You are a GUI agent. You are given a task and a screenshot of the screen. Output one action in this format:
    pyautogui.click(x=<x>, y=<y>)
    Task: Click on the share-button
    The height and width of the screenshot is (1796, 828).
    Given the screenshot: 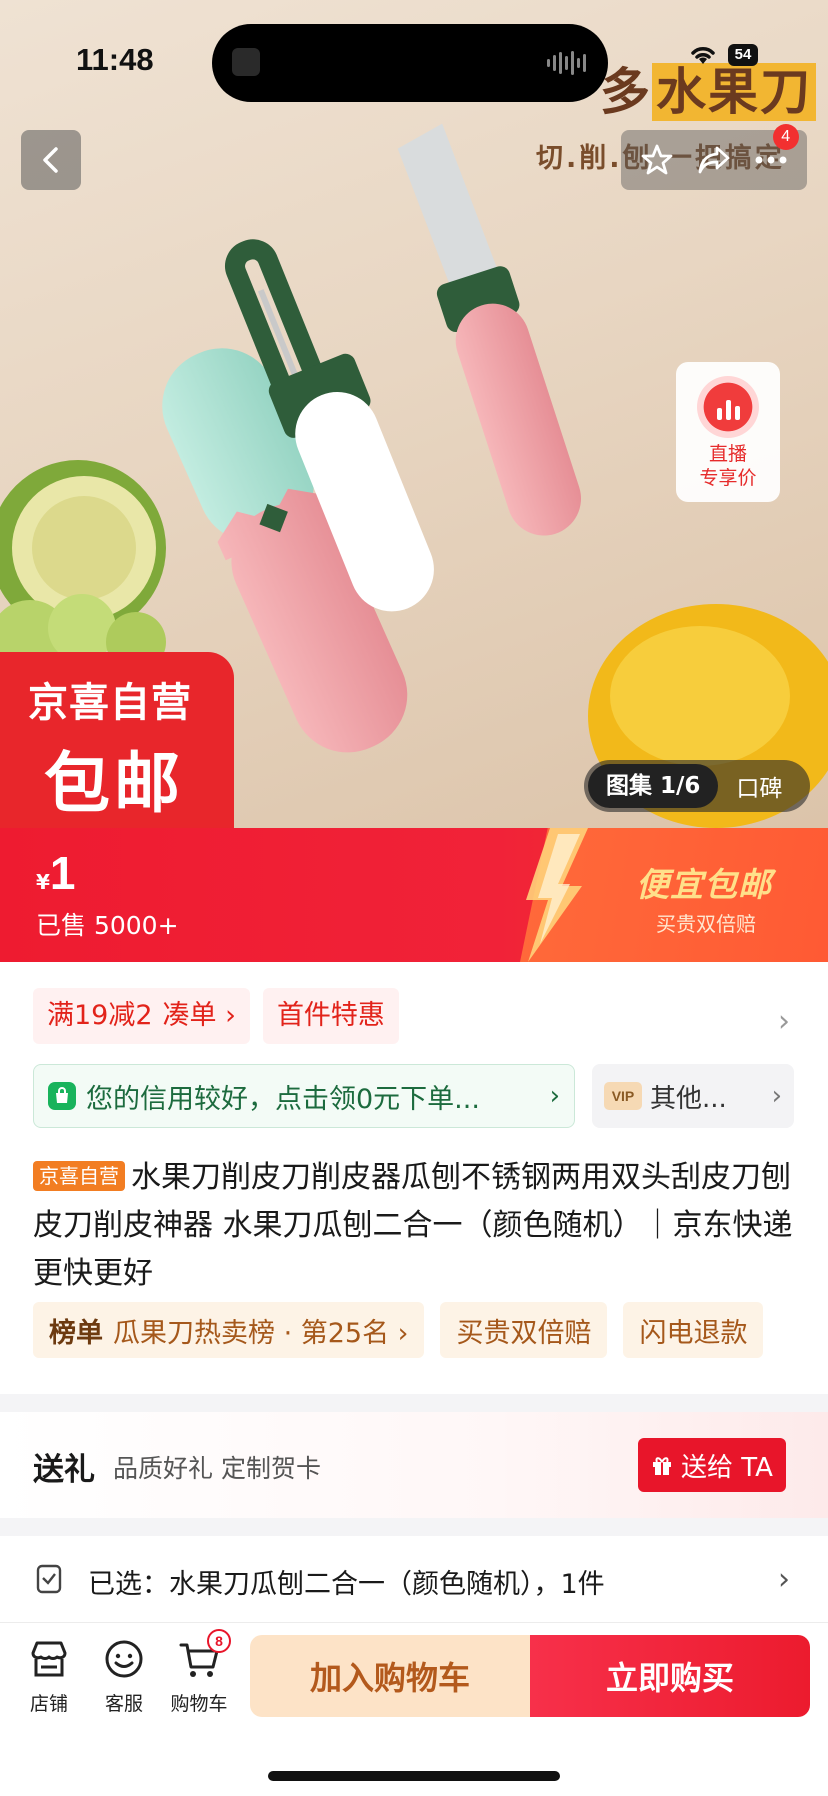 What is the action you would take?
    pyautogui.click(x=714, y=160)
    